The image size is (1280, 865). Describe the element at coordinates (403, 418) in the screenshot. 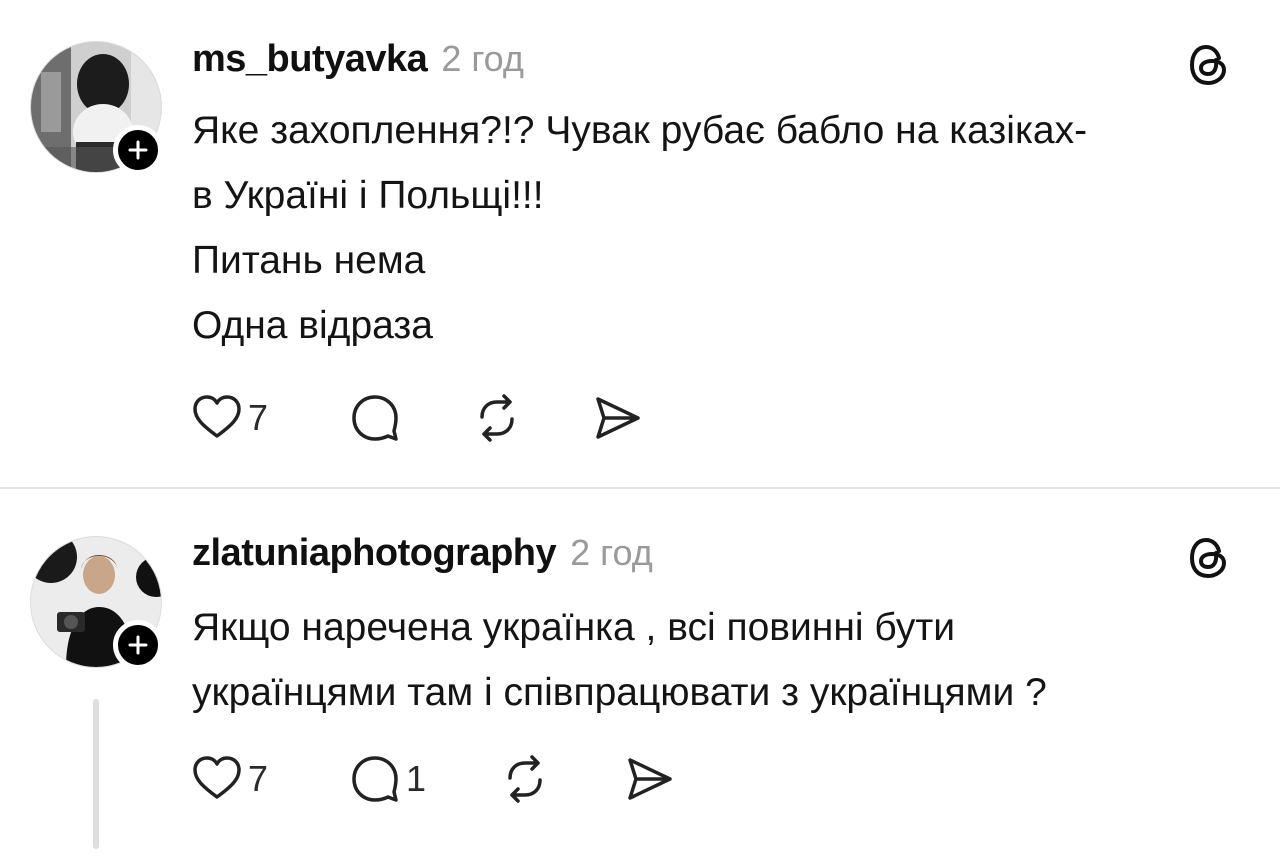

I see `reply-button` at that location.